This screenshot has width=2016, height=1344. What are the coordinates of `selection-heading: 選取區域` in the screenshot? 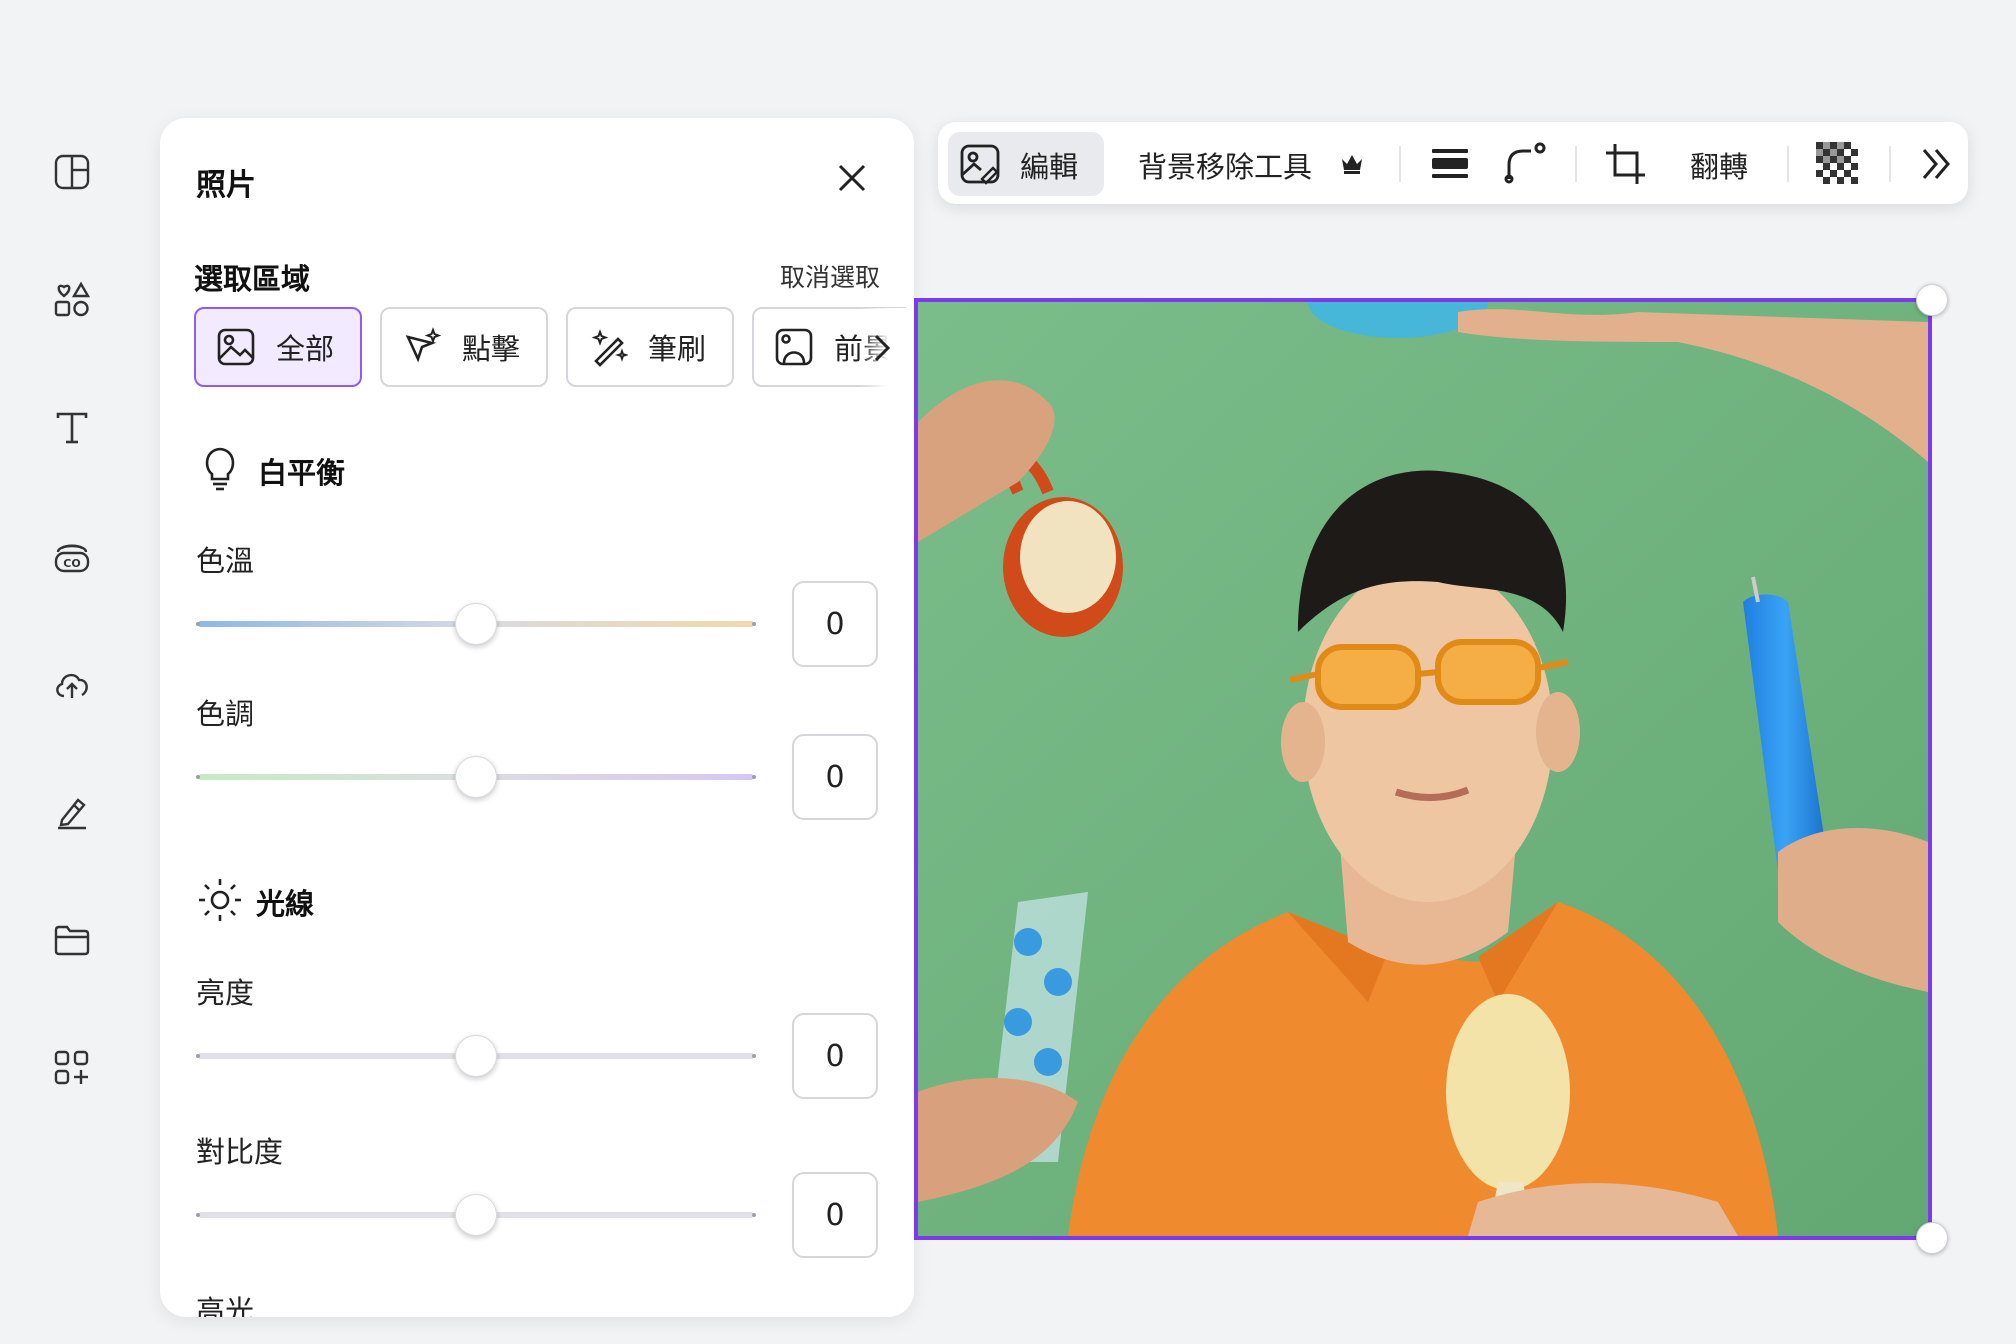 It's located at (252, 279).